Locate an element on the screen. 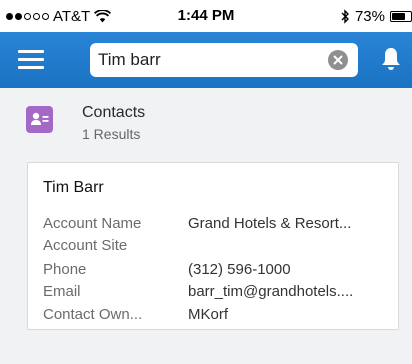 The width and height of the screenshot is (412, 364). clear-search-button is located at coordinates (338, 60).